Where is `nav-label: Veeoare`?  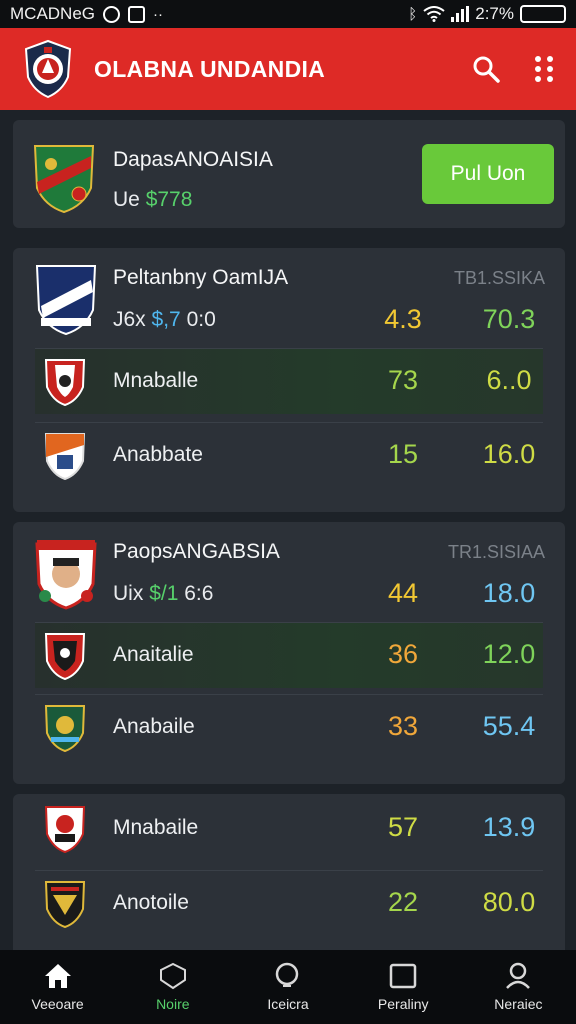 nav-label: Veeoare is located at coordinates (57, 1004).